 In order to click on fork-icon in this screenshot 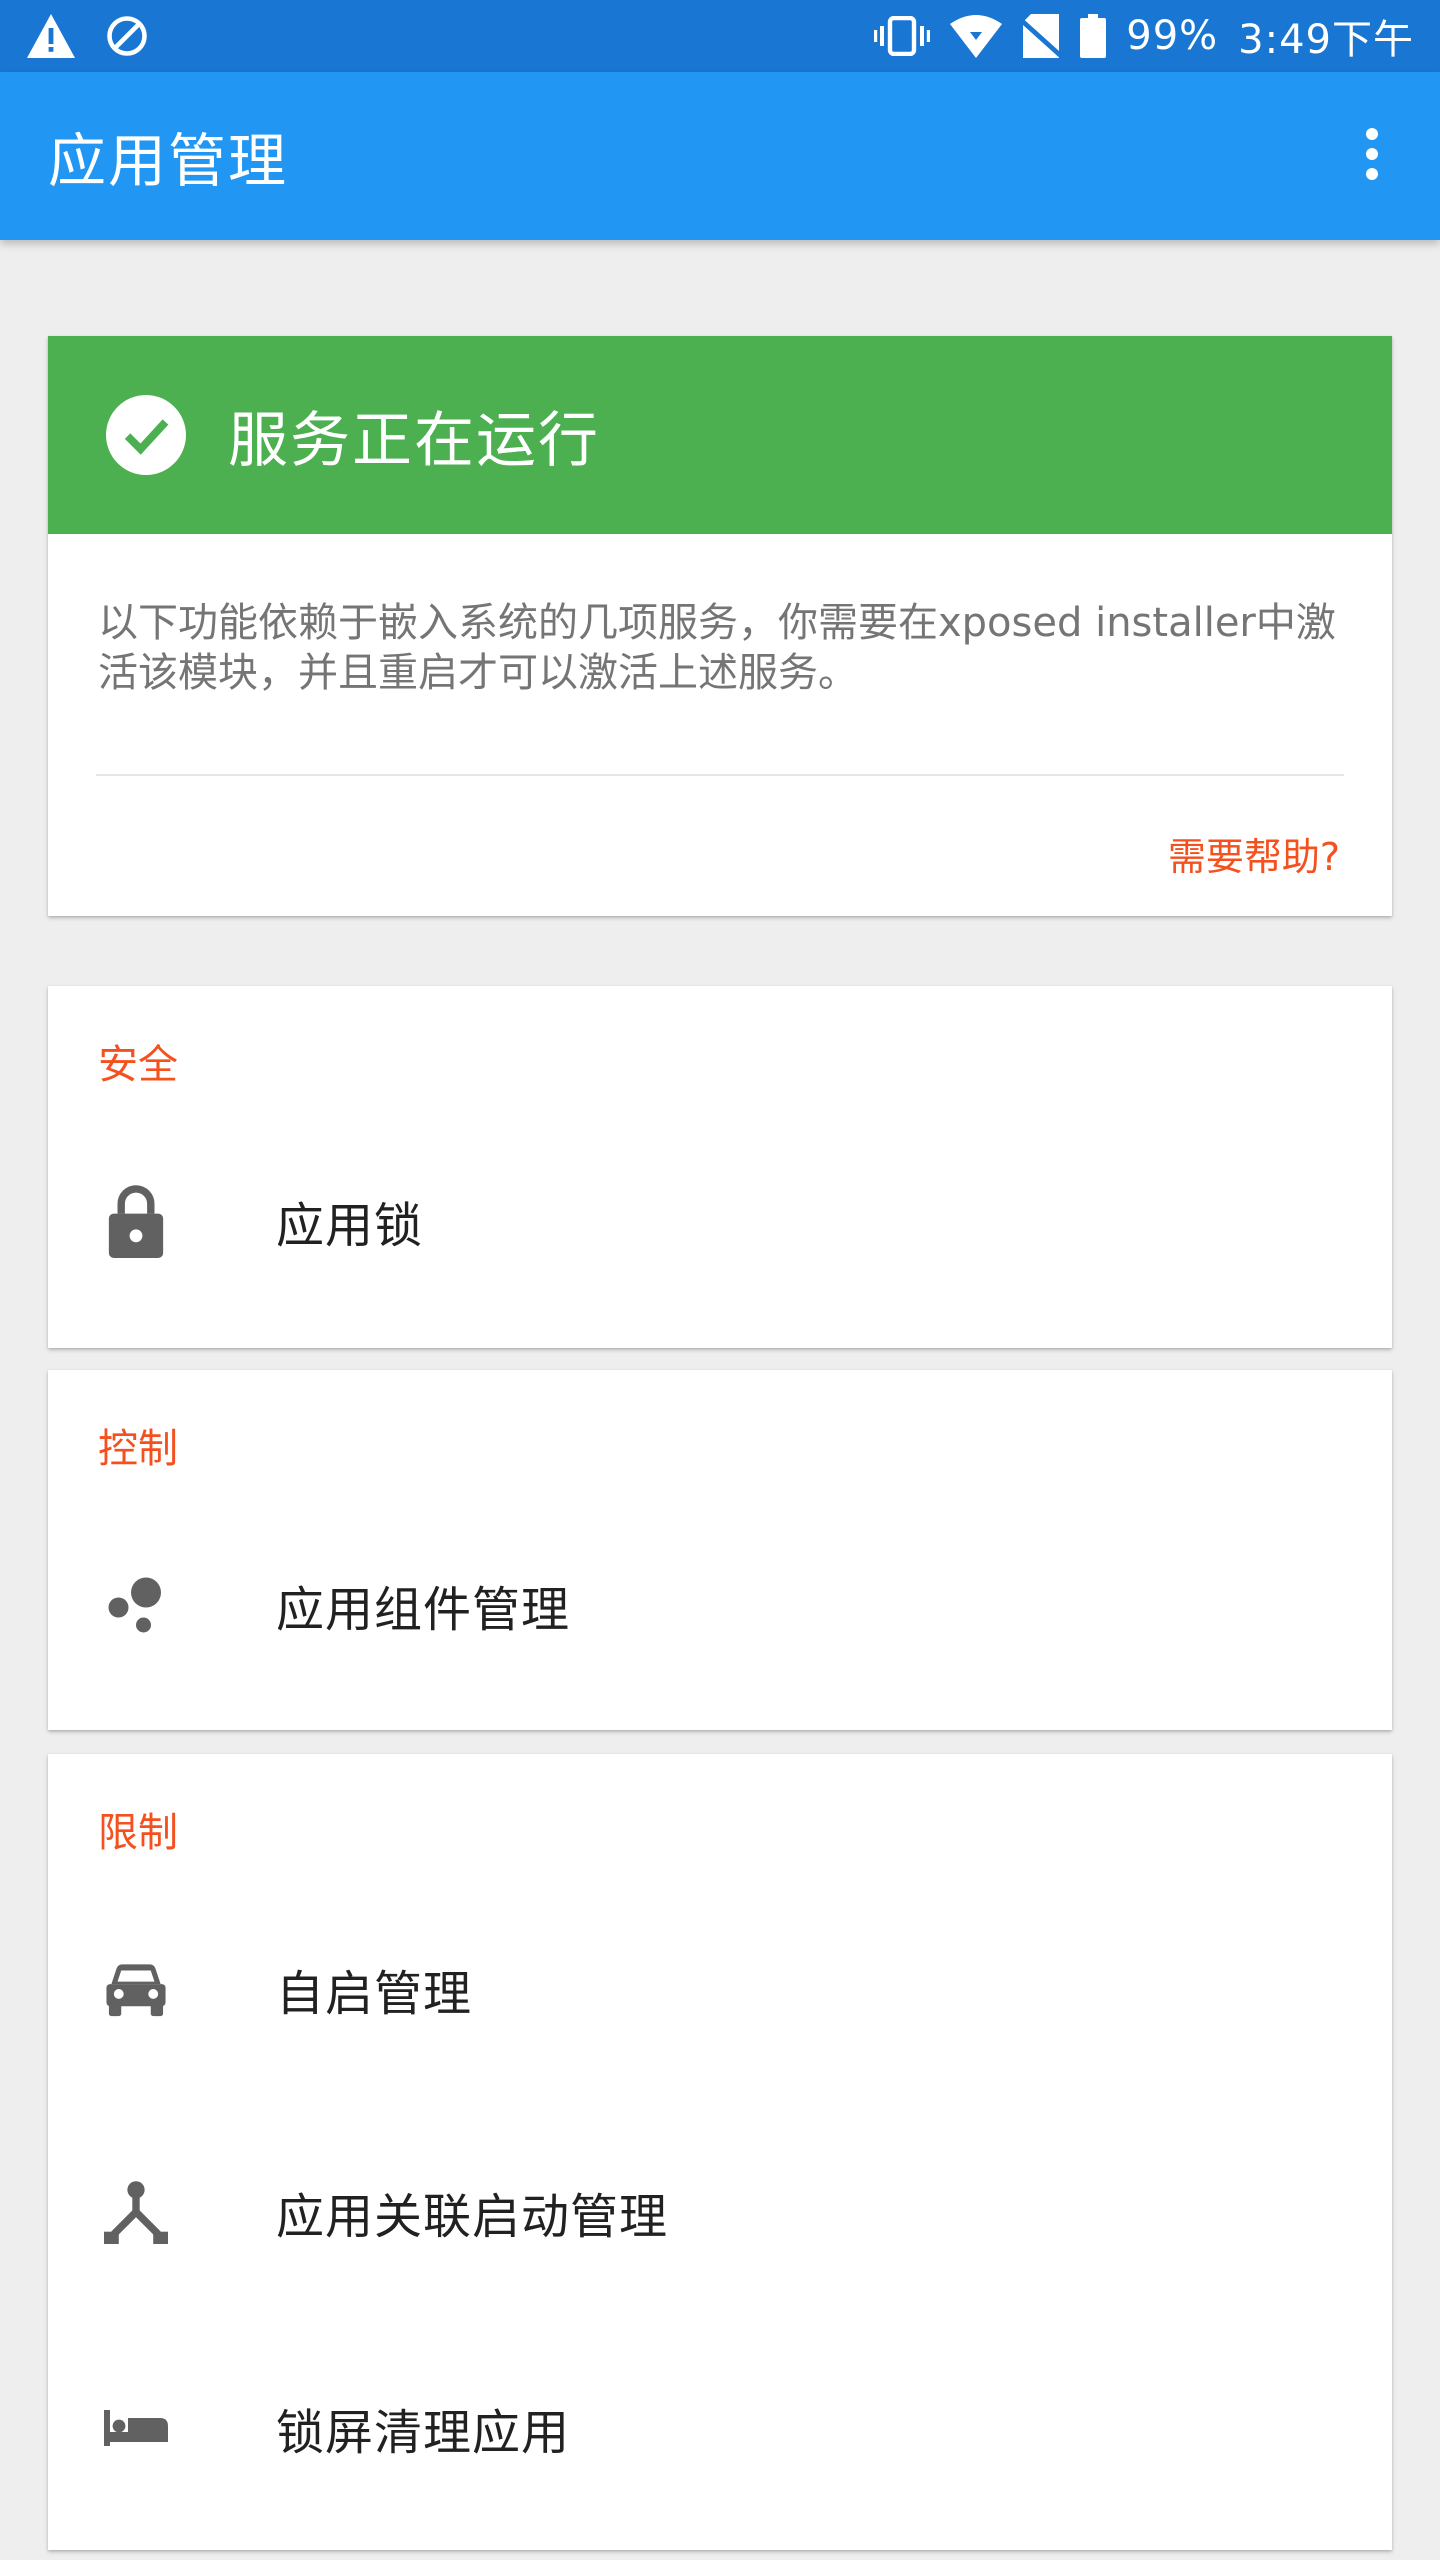, I will do `click(136, 2212)`.